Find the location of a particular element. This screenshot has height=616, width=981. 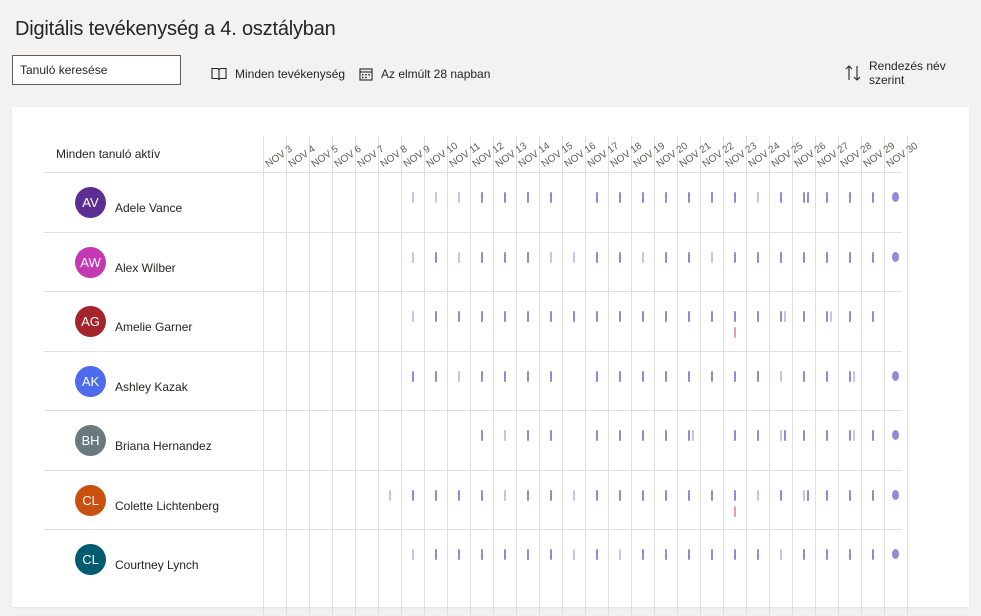

student-search-input is located at coordinates (96, 70).